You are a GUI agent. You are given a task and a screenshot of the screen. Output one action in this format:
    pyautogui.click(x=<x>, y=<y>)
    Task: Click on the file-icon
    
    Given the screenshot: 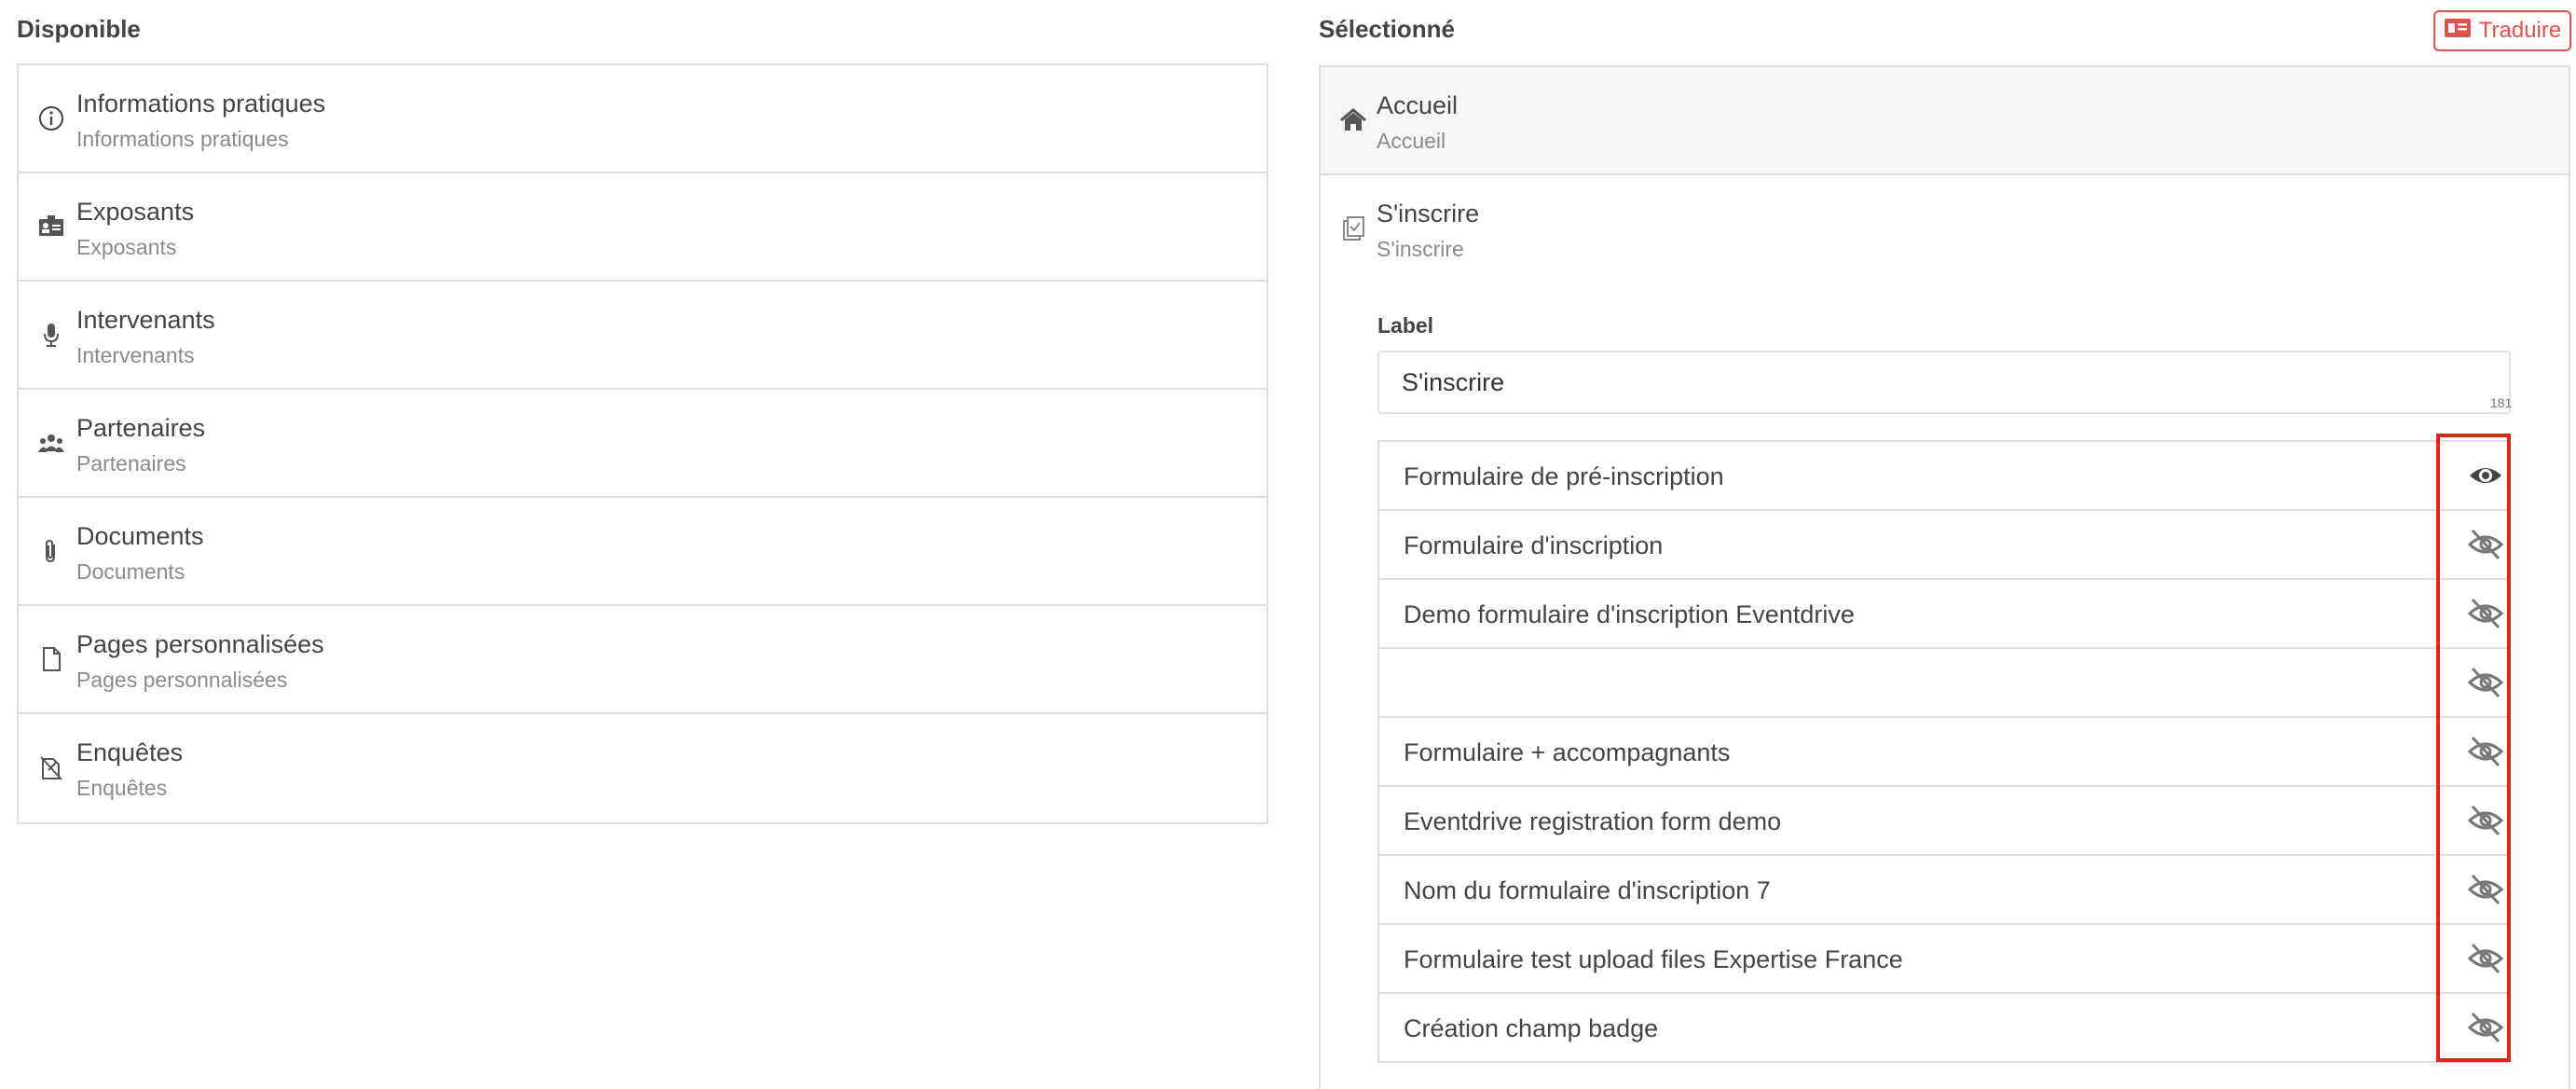 What is the action you would take?
    pyautogui.click(x=51, y=659)
    